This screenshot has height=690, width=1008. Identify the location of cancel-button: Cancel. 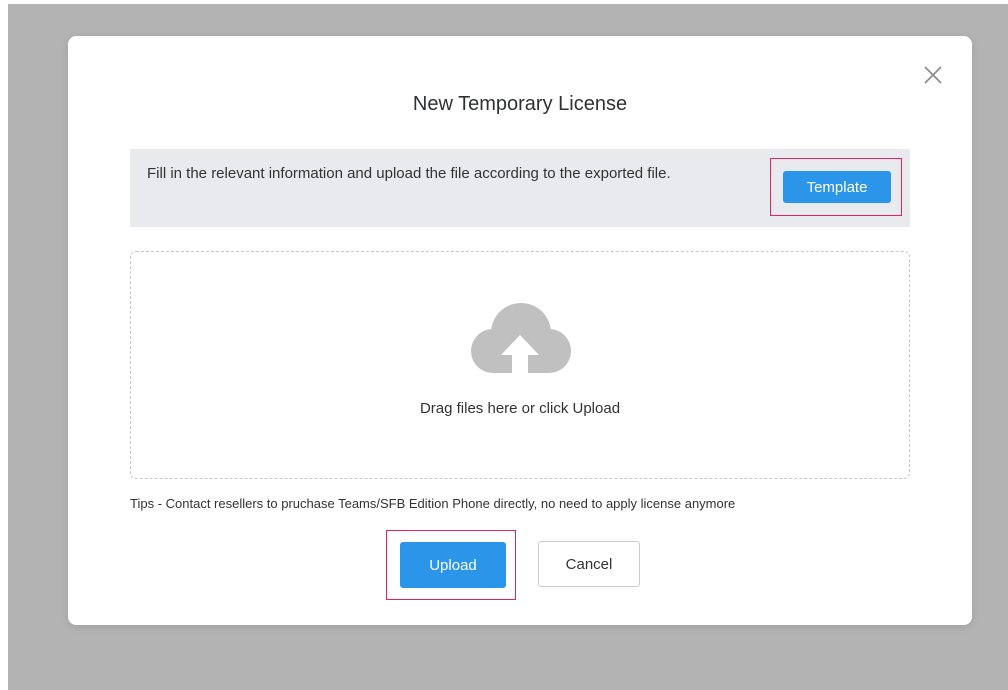
(589, 564).